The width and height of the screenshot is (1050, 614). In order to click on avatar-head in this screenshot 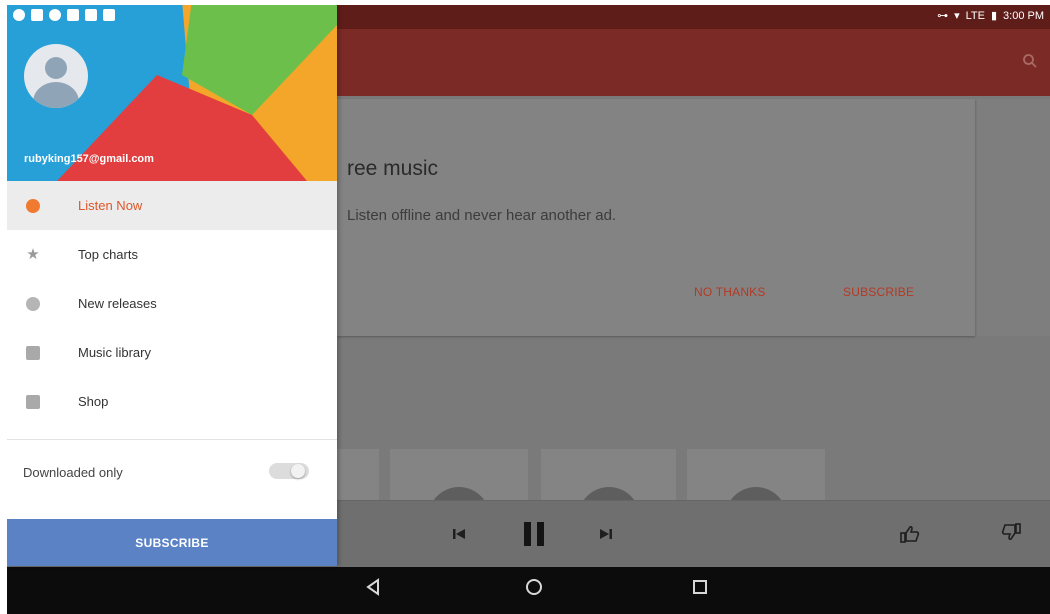, I will do `click(56, 68)`.